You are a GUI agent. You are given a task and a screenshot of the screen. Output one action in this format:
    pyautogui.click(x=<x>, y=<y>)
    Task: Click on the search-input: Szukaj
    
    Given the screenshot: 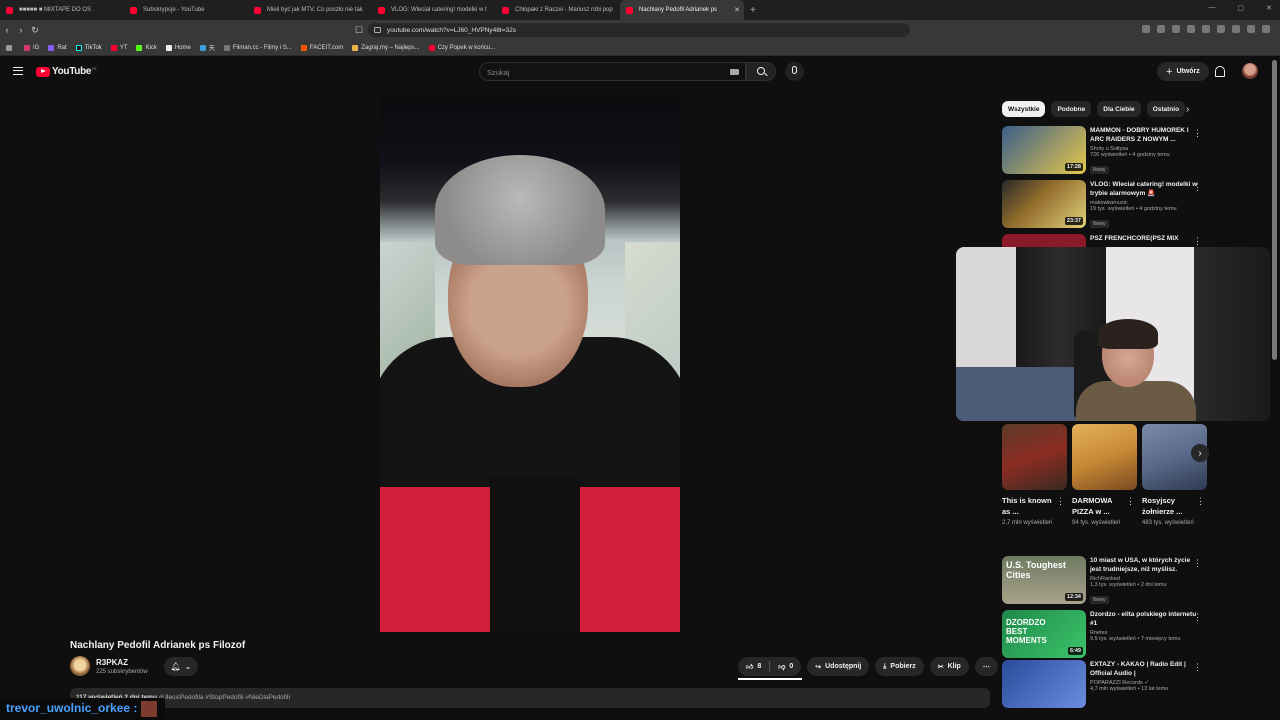 What is the action you would take?
    pyautogui.click(x=612, y=71)
    